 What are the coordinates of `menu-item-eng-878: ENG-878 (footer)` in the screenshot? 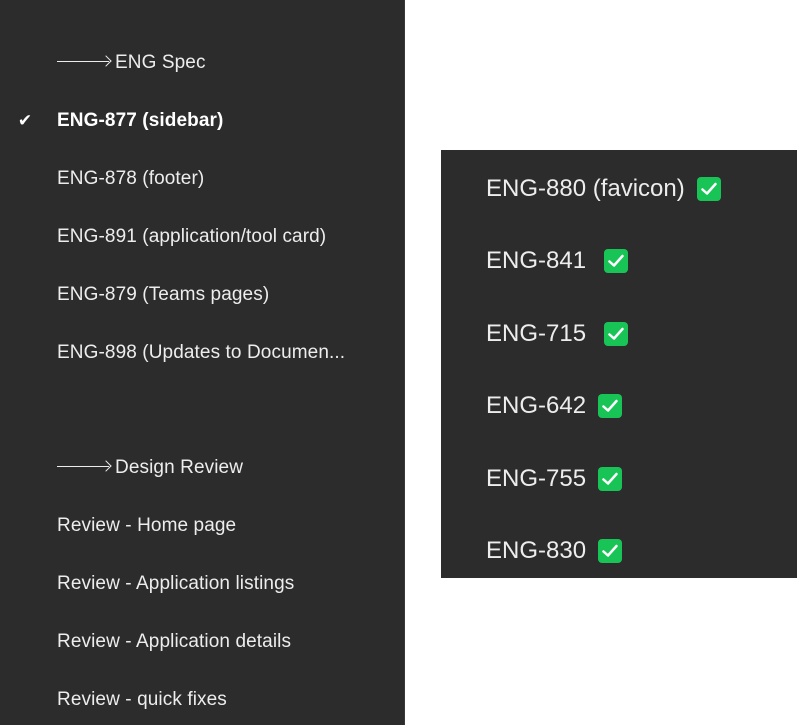 It's located at (202, 179).